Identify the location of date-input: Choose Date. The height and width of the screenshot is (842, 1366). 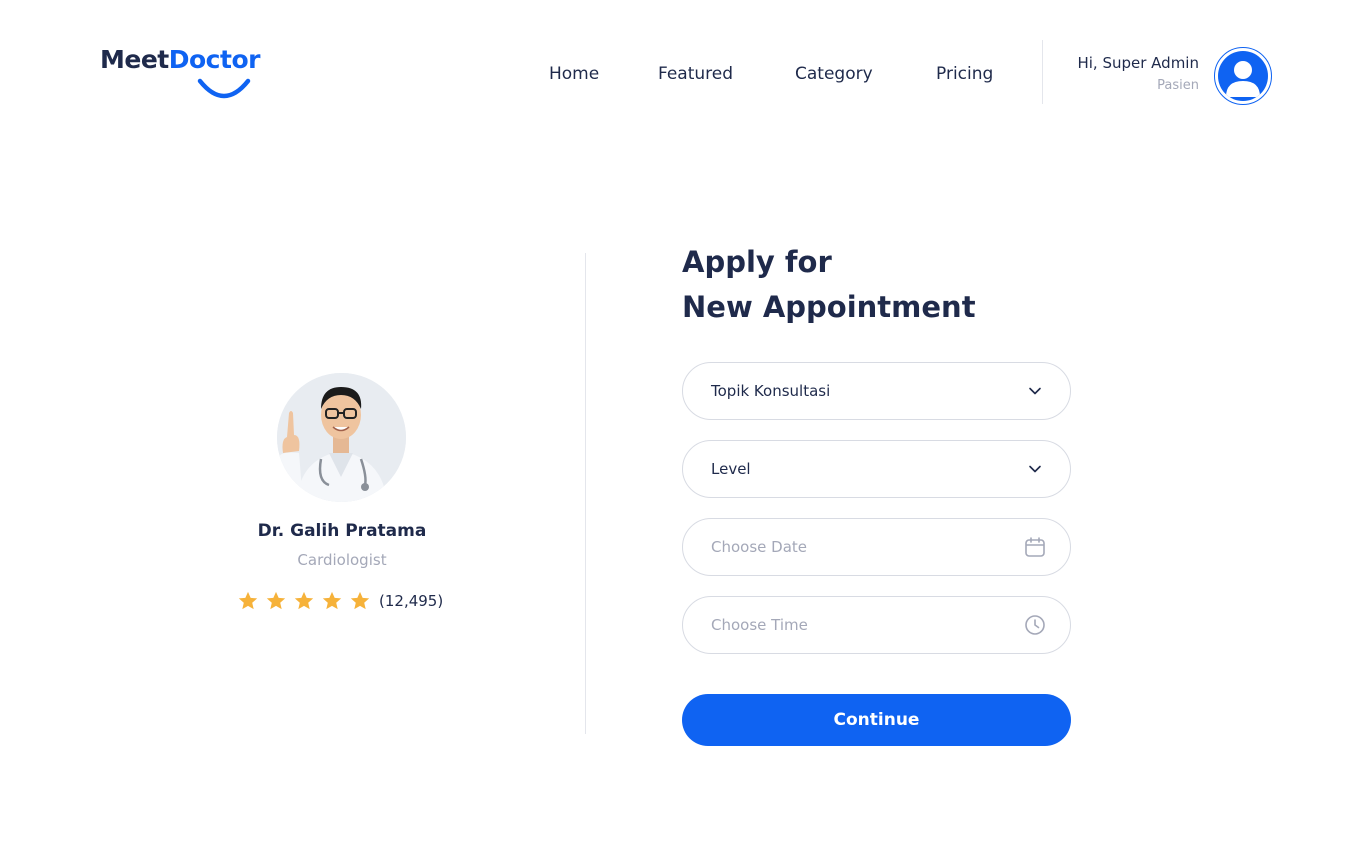
(876, 547).